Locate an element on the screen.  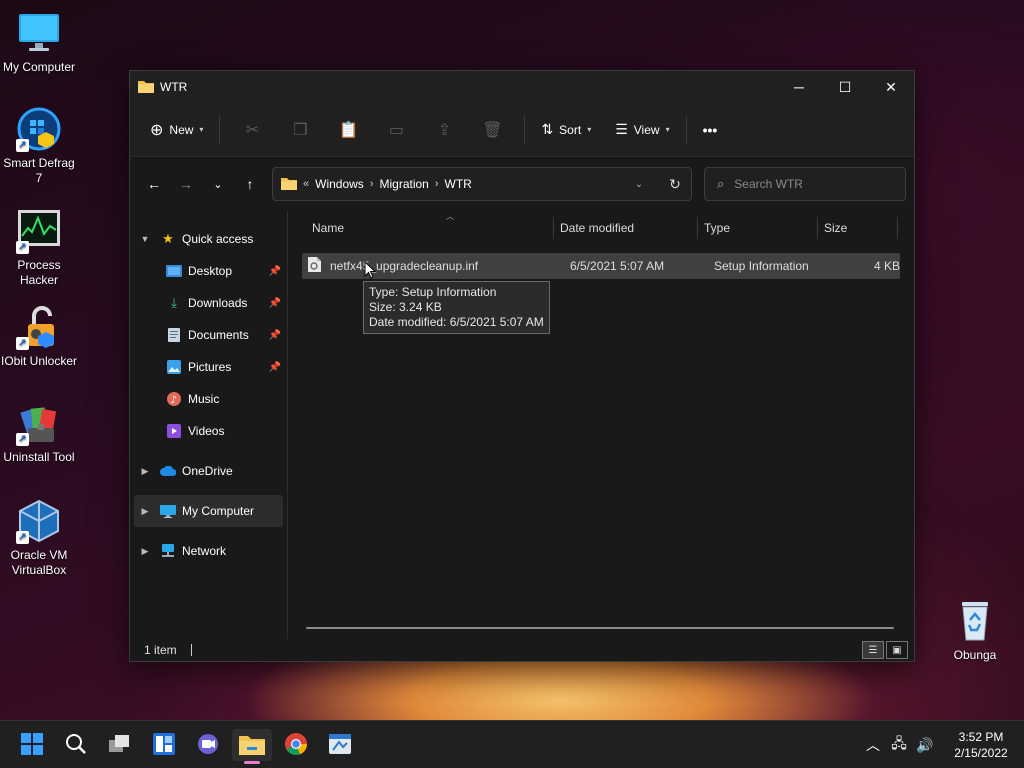
column-header-size: Size is located at coordinates (858, 228).